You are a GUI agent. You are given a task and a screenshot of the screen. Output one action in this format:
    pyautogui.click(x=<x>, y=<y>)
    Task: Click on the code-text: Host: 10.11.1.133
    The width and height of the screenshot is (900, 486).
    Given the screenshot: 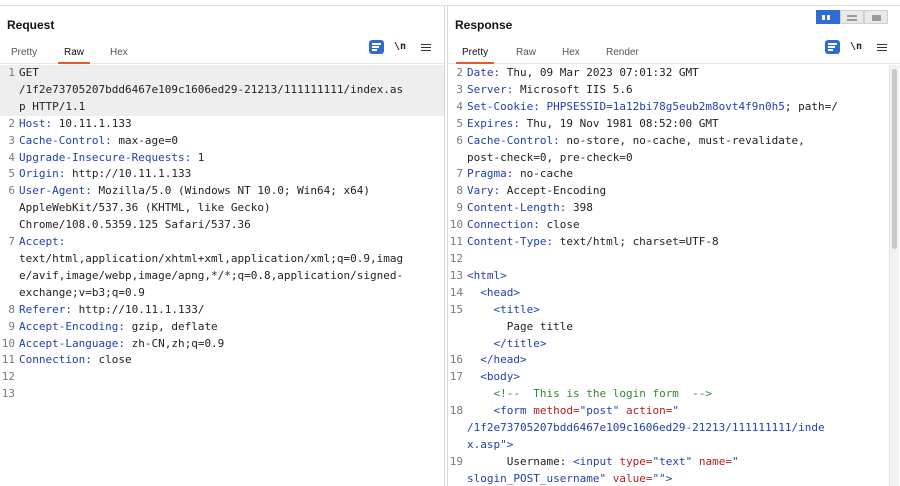 What is the action you would take?
    pyautogui.click(x=231, y=124)
    